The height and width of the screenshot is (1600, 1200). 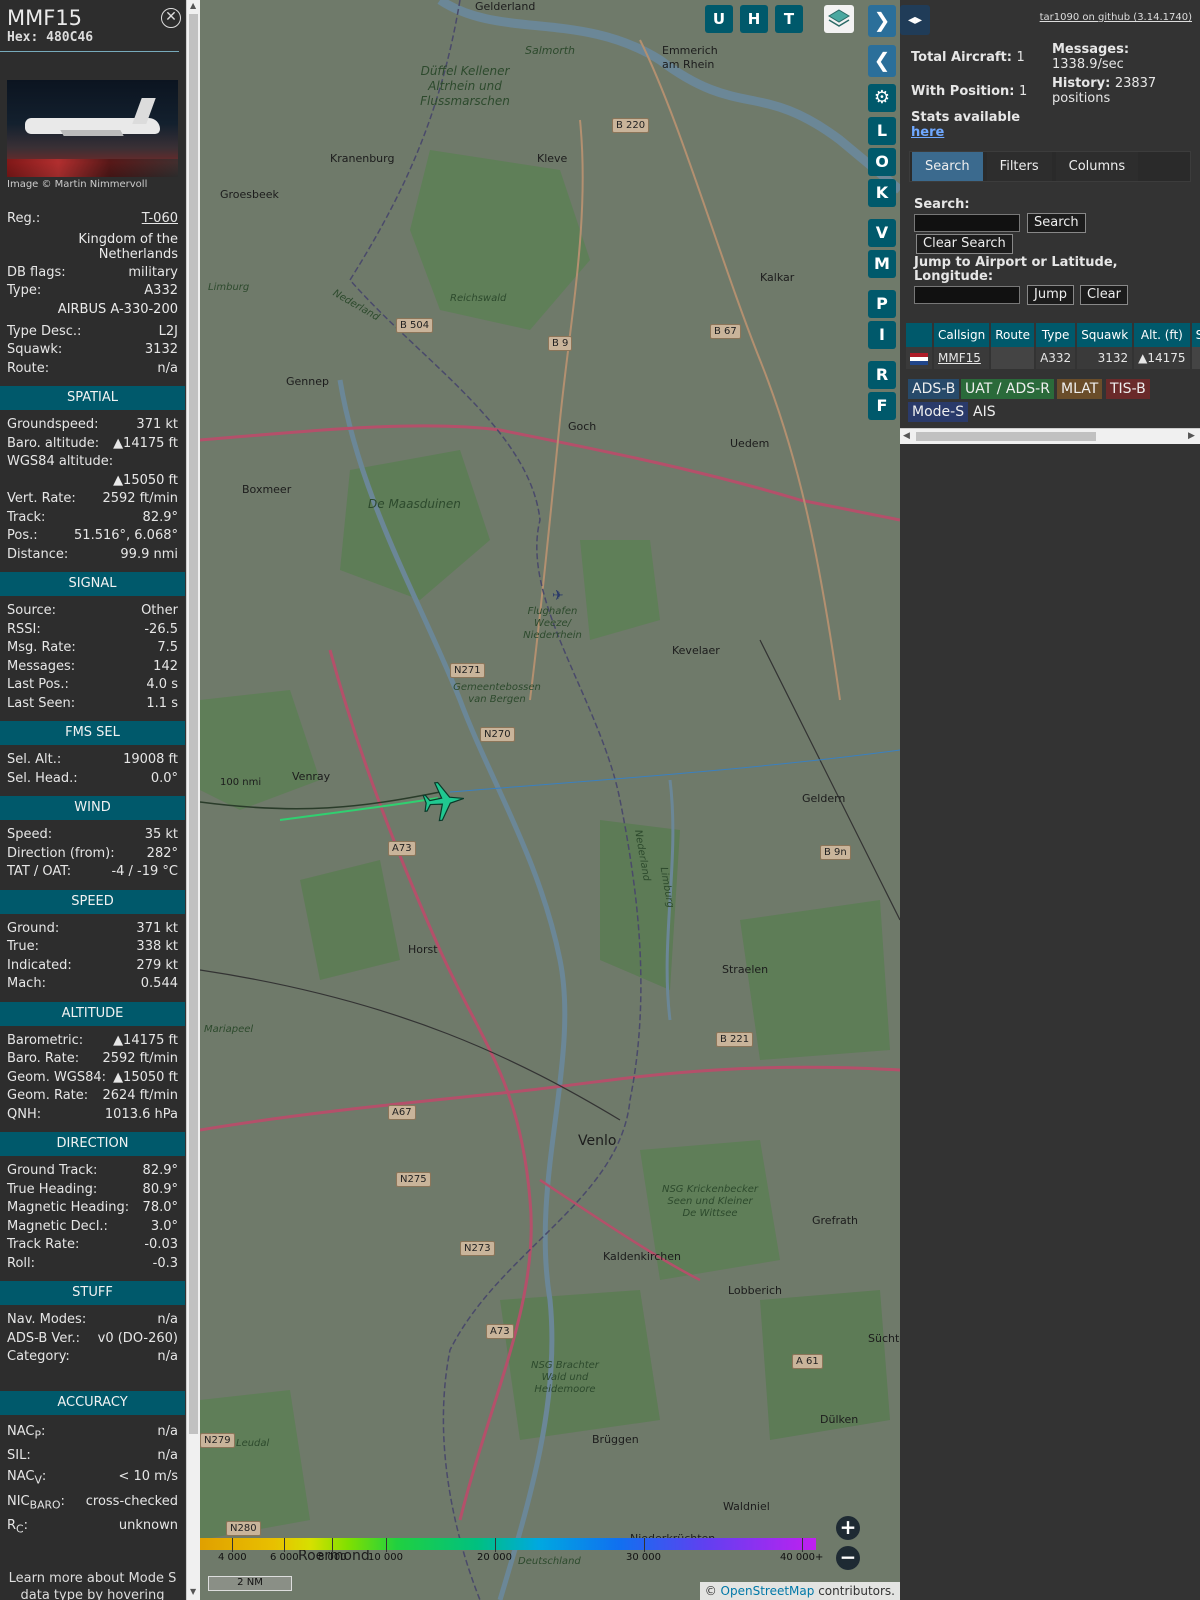 What do you see at coordinates (882, 131) in the screenshot?
I see `button-l: L` at bounding box center [882, 131].